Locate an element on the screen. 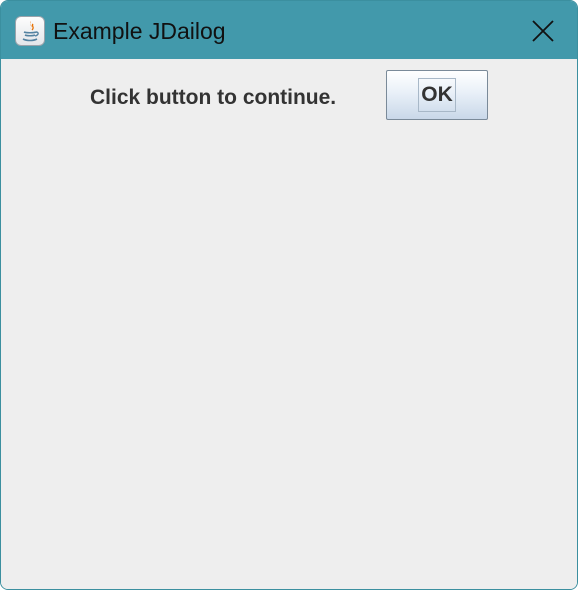 Image resolution: width=578 pixels, height=590 pixels. java-icon is located at coordinates (30, 31).